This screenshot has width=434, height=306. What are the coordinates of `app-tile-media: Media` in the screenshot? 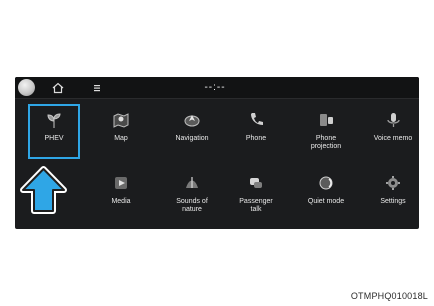 It's located at (121, 198).